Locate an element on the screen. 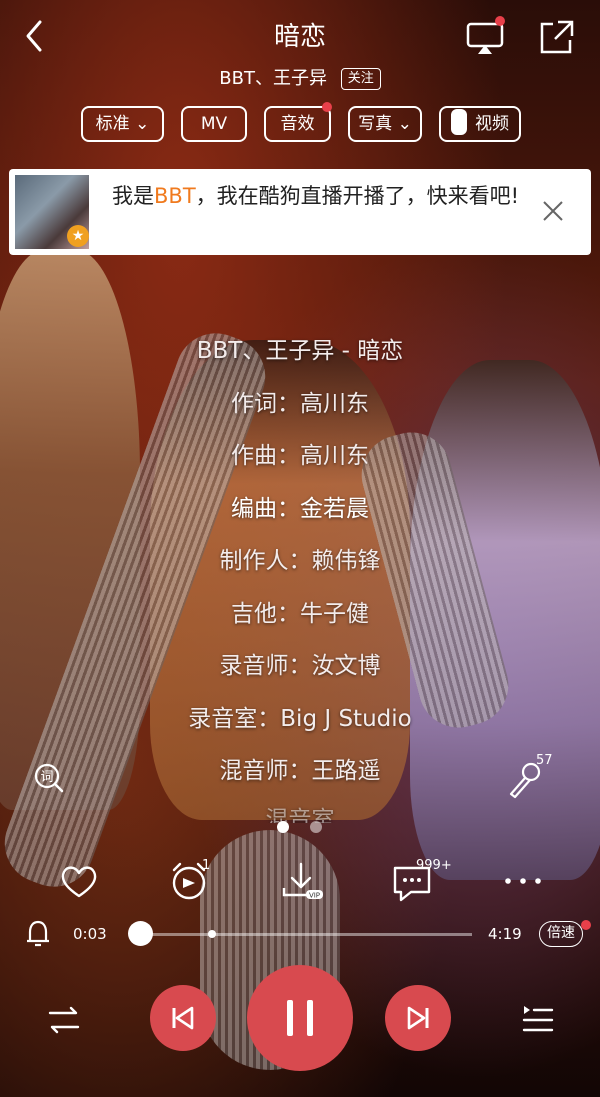 This screenshot has width=600, height=1097. play-pause-button is located at coordinates (300, 1018).